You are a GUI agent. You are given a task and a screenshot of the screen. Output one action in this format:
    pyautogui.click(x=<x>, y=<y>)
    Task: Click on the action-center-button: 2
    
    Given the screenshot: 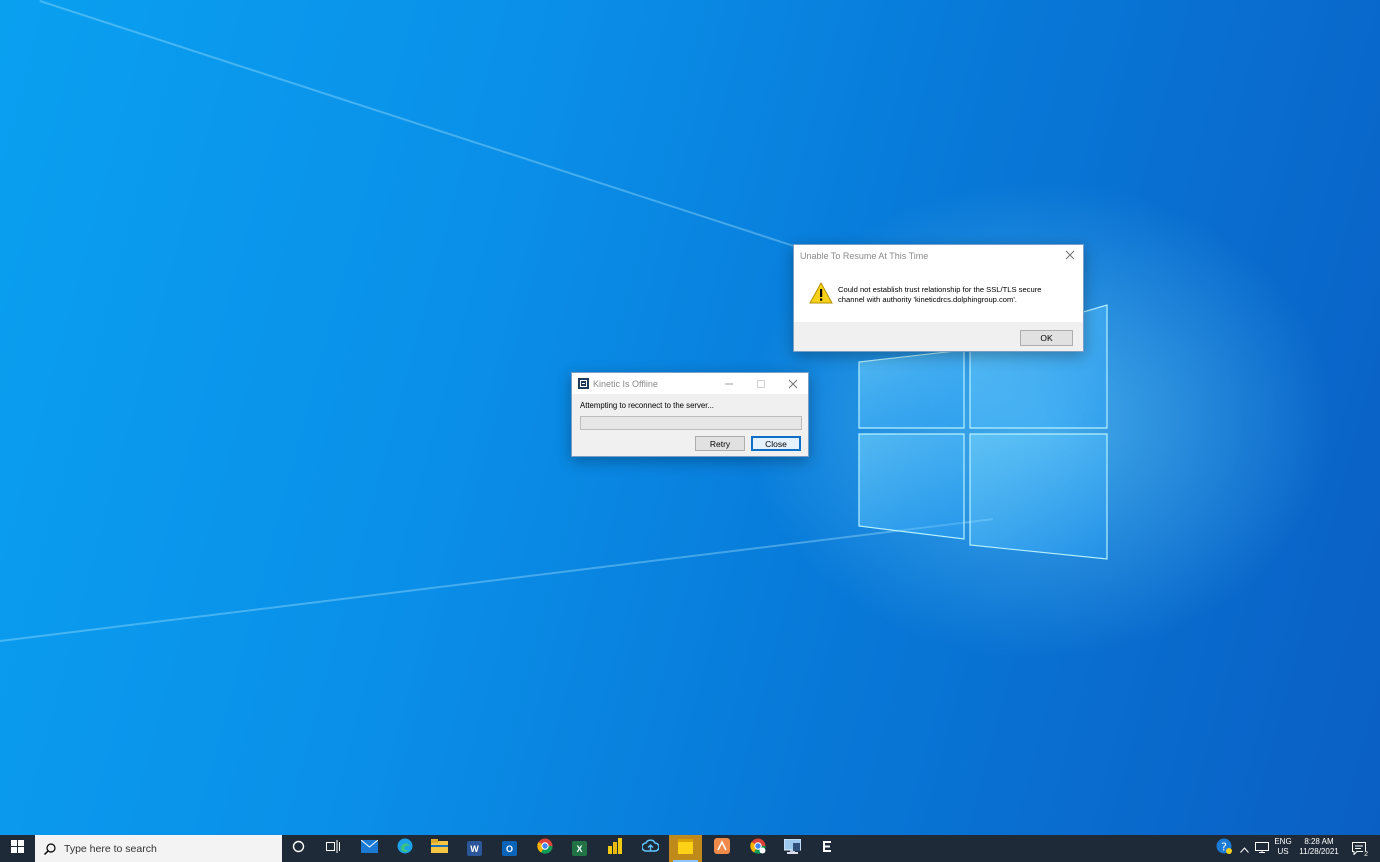 What is the action you would take?
    pyautogui.click(x=1359, y=848)
    